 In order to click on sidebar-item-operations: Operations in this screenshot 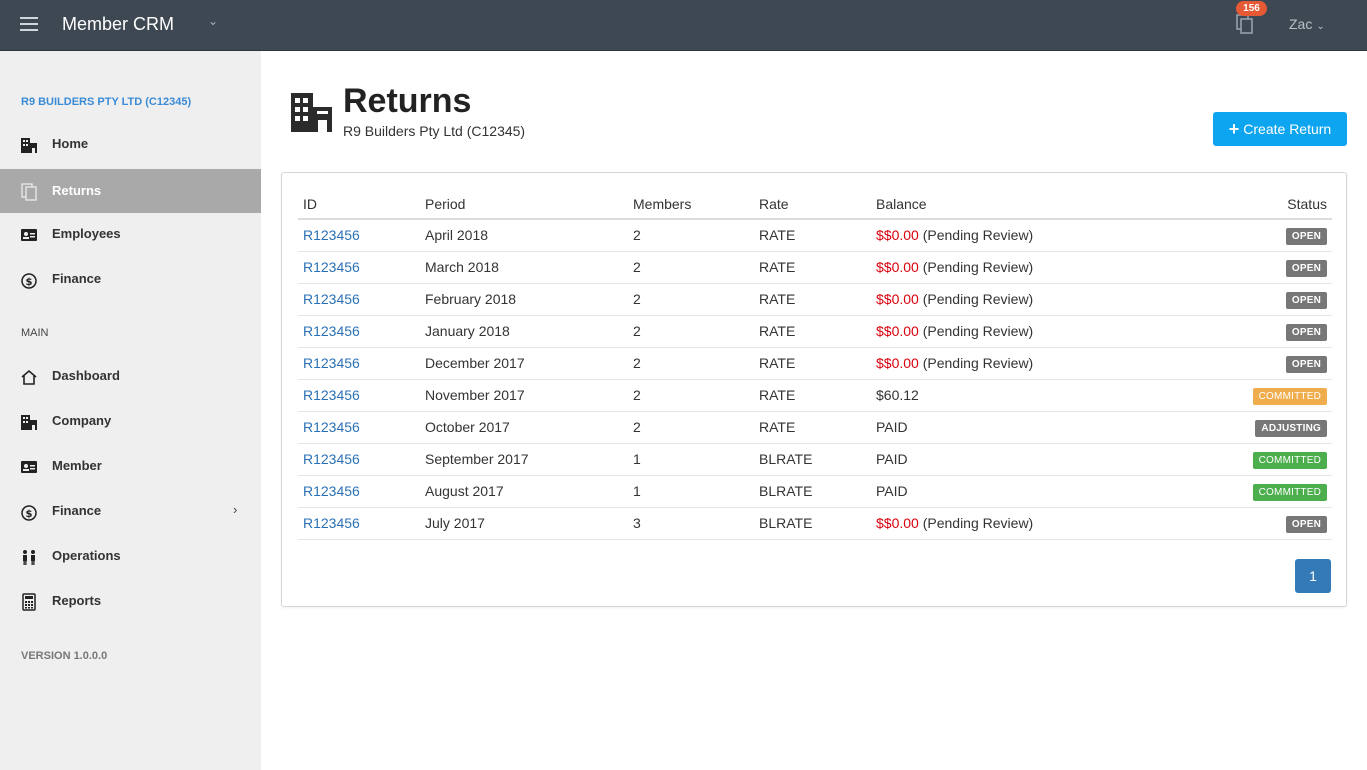, I will do `click(130, 556)`.